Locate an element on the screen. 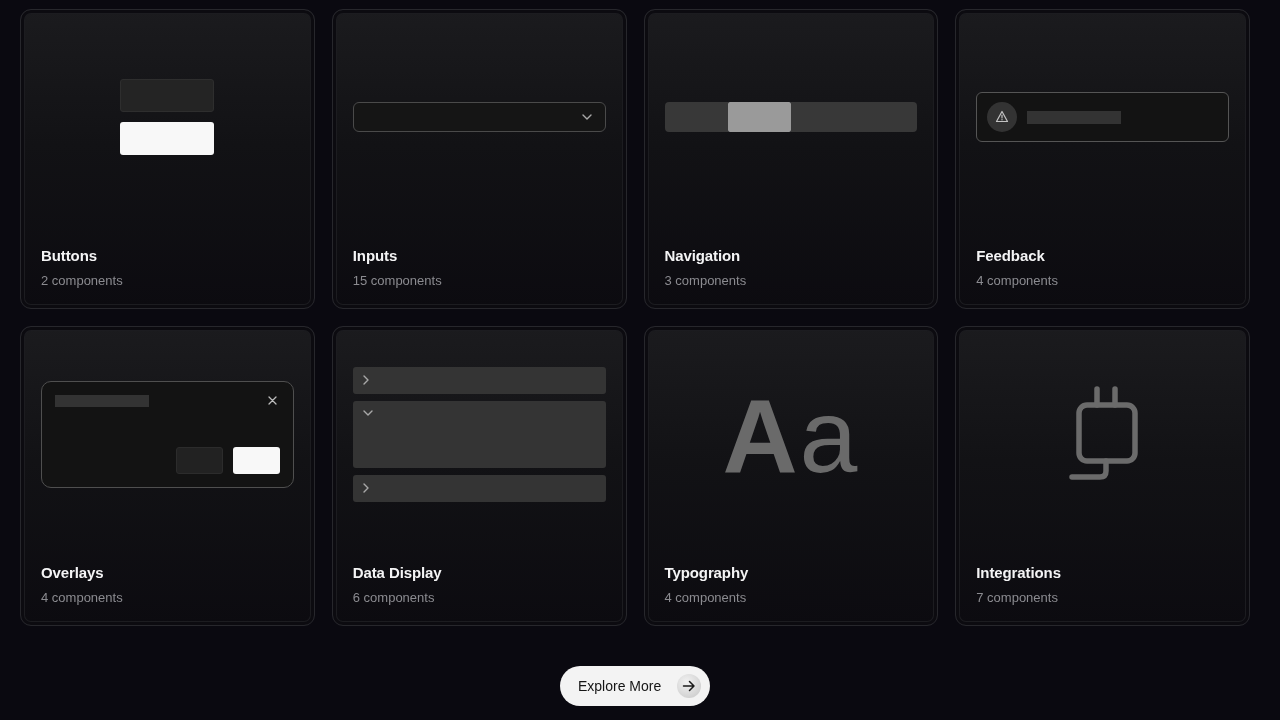 The height and width of the screenshot is (720, 1280). close-icon is located at coordinates (272, 400).